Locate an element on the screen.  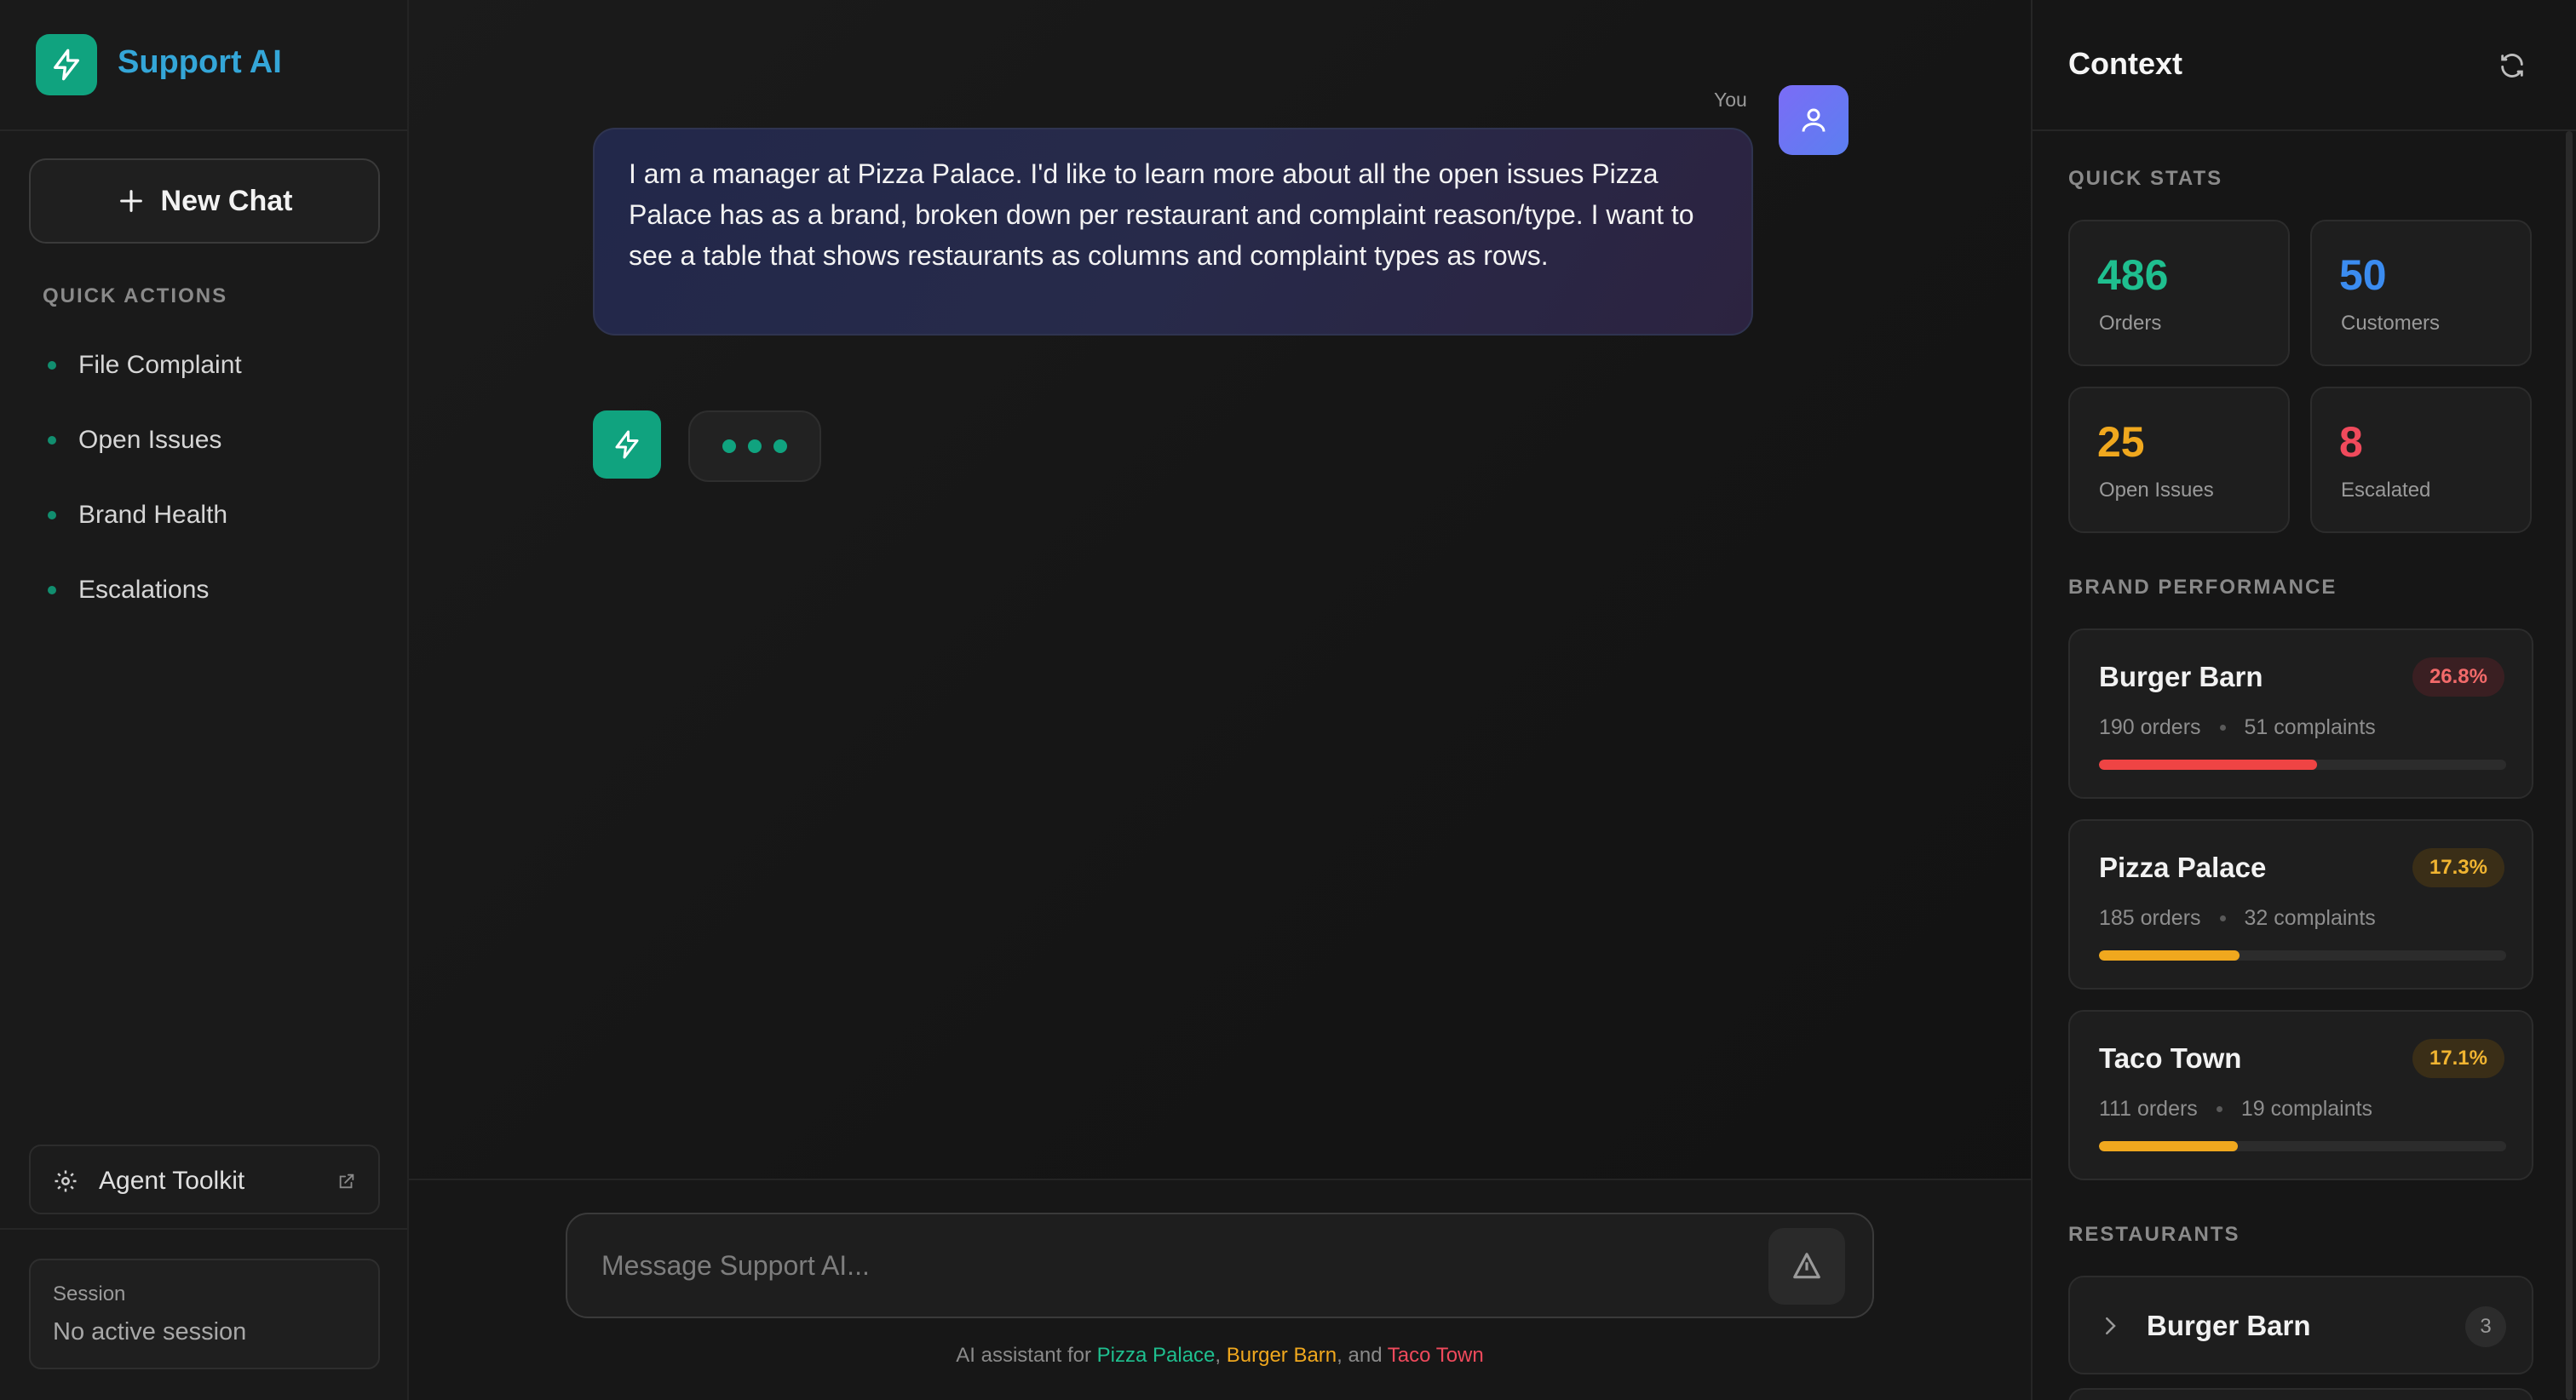
sidebar-divider is located at coordinates (204, 1229).